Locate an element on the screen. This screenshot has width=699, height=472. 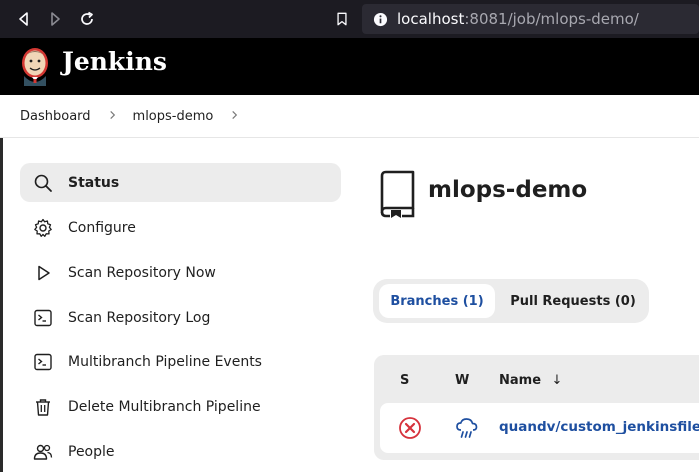
url-host: localhost is located at coordinates (431, 19).